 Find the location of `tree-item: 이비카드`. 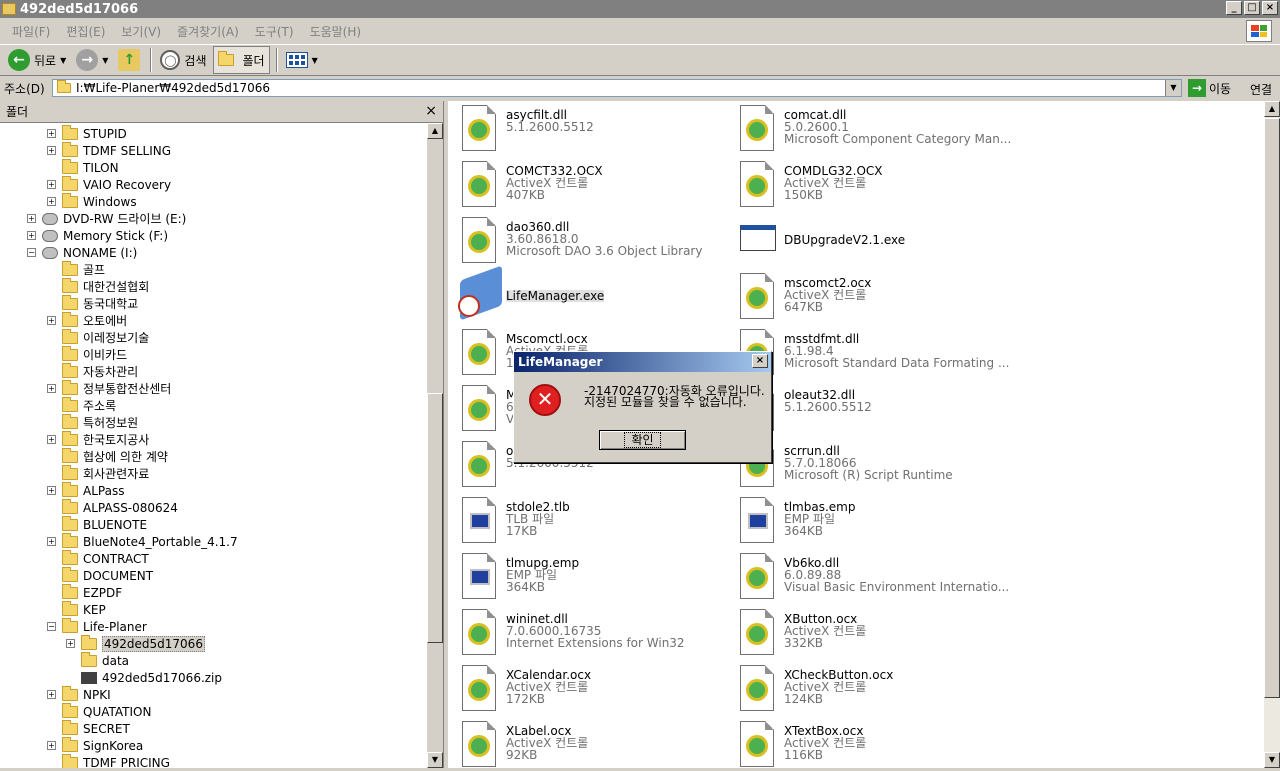

tree-item: 이비카드 is located at coordinates (94, 354).